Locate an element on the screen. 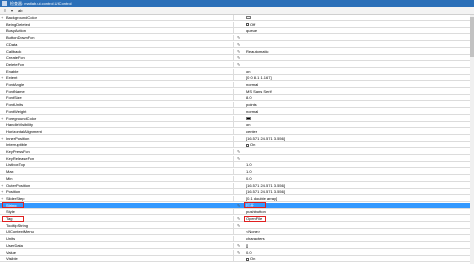 Image resolution: width=474 pixels, height=264 pixels. property-row: CData ✎ is located at coordinates (235, 44).